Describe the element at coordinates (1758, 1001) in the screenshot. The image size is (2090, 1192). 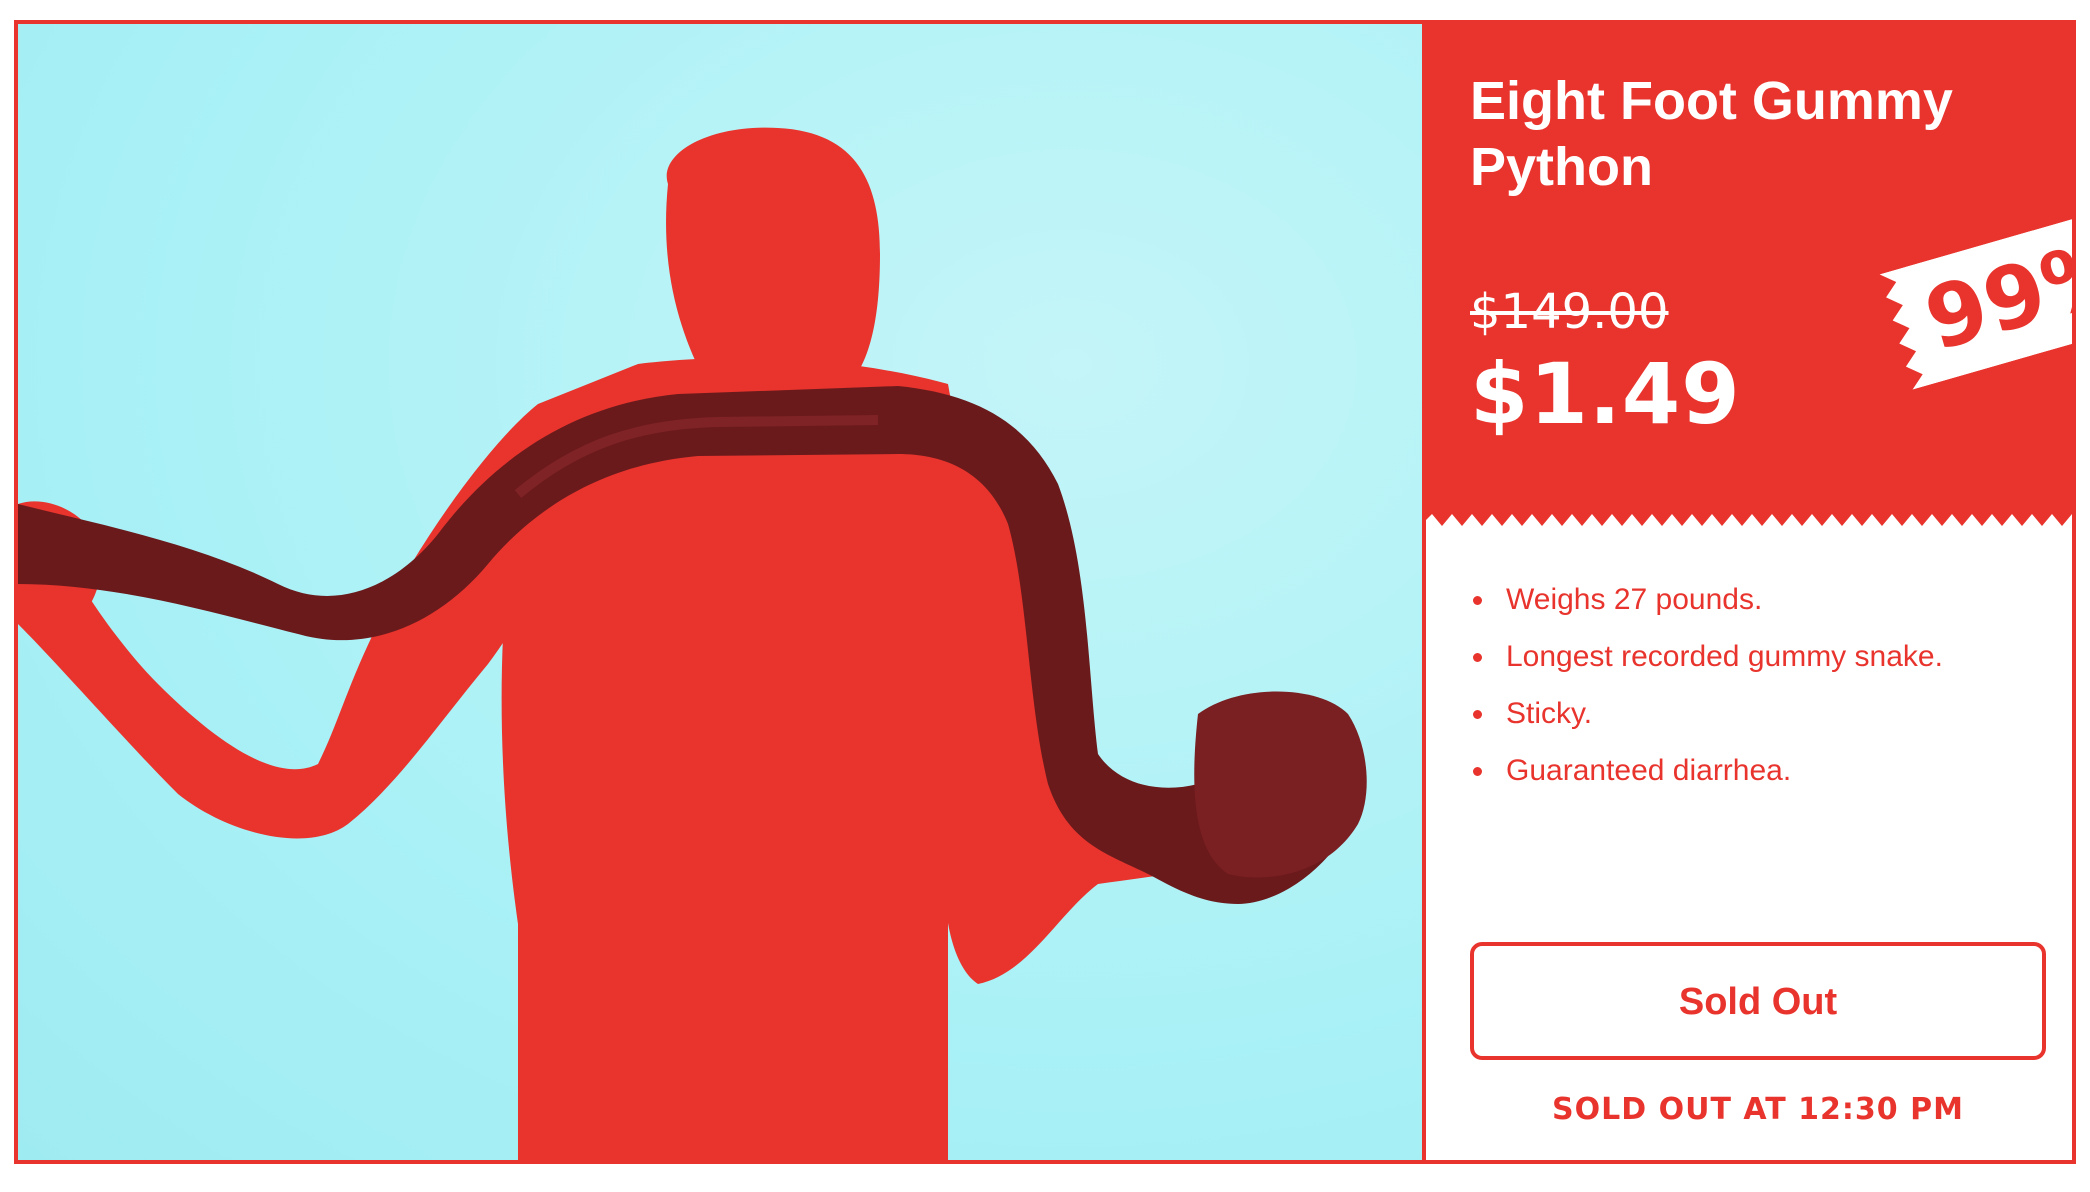
I see `sold-out-button: Sold Out` at that location.